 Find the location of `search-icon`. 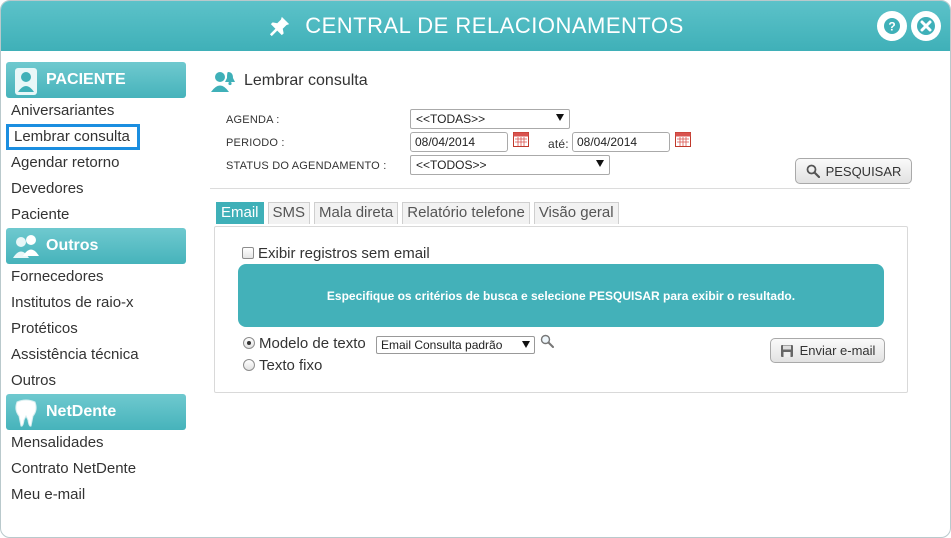

search-icon is located at coordinates (813, 171).